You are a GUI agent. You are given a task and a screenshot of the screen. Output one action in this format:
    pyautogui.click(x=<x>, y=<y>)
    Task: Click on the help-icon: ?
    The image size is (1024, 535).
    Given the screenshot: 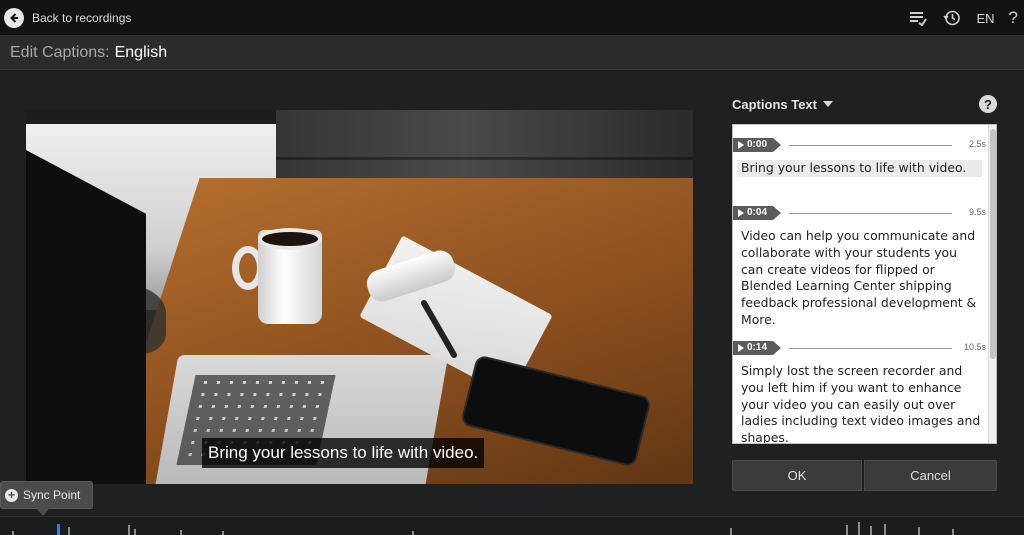 What is the action you would take?
    pyautogui.click(x=1013, y=18)
    